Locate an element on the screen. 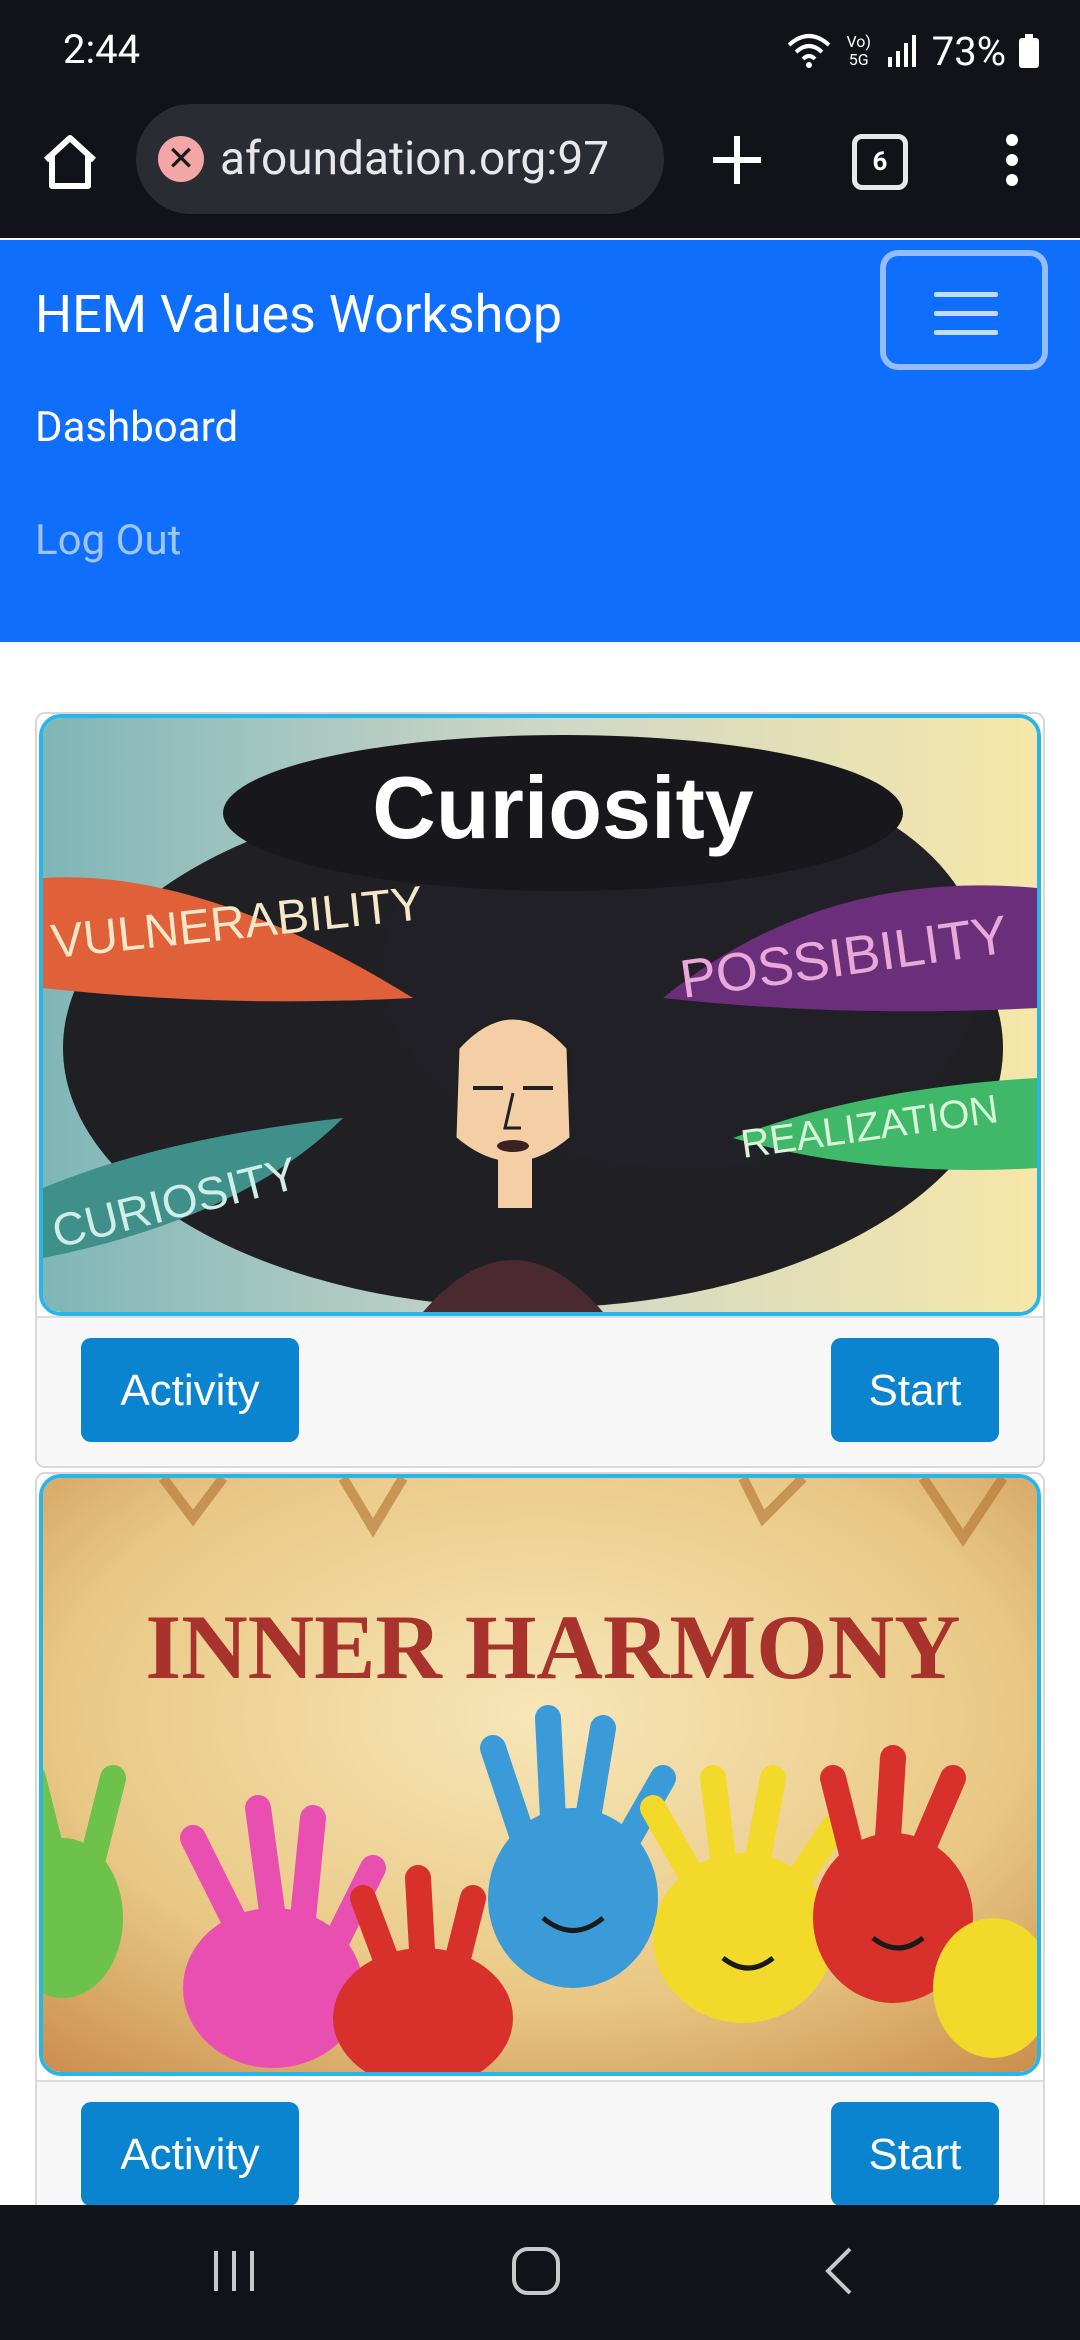  navbar-toggle-button is located at coordinates (964, 310).